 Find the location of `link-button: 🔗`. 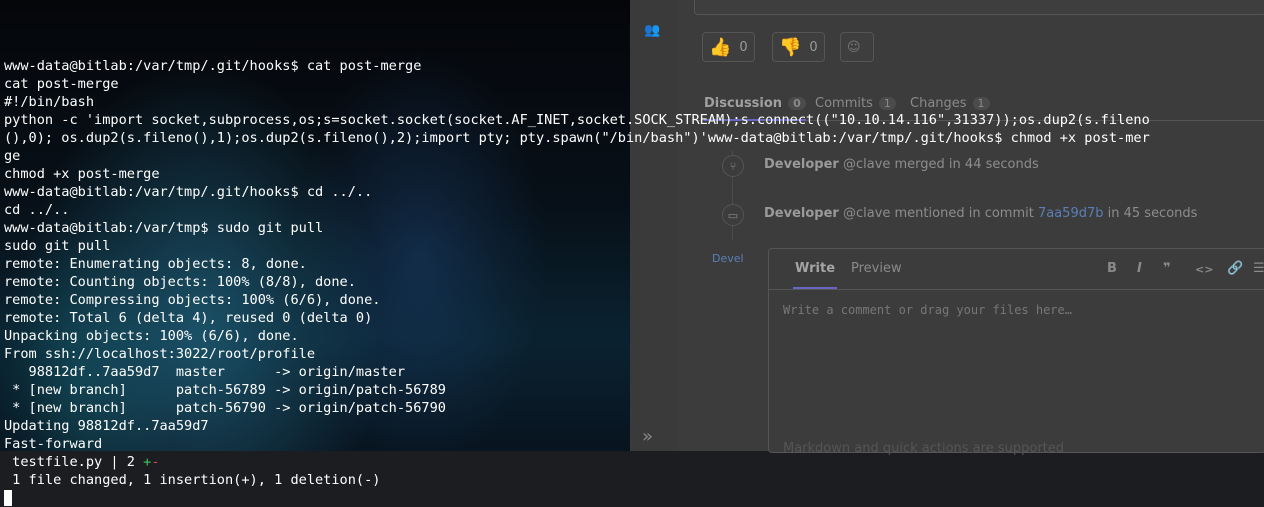

link-button: 🔗 is located at coordinates (1235, 268).